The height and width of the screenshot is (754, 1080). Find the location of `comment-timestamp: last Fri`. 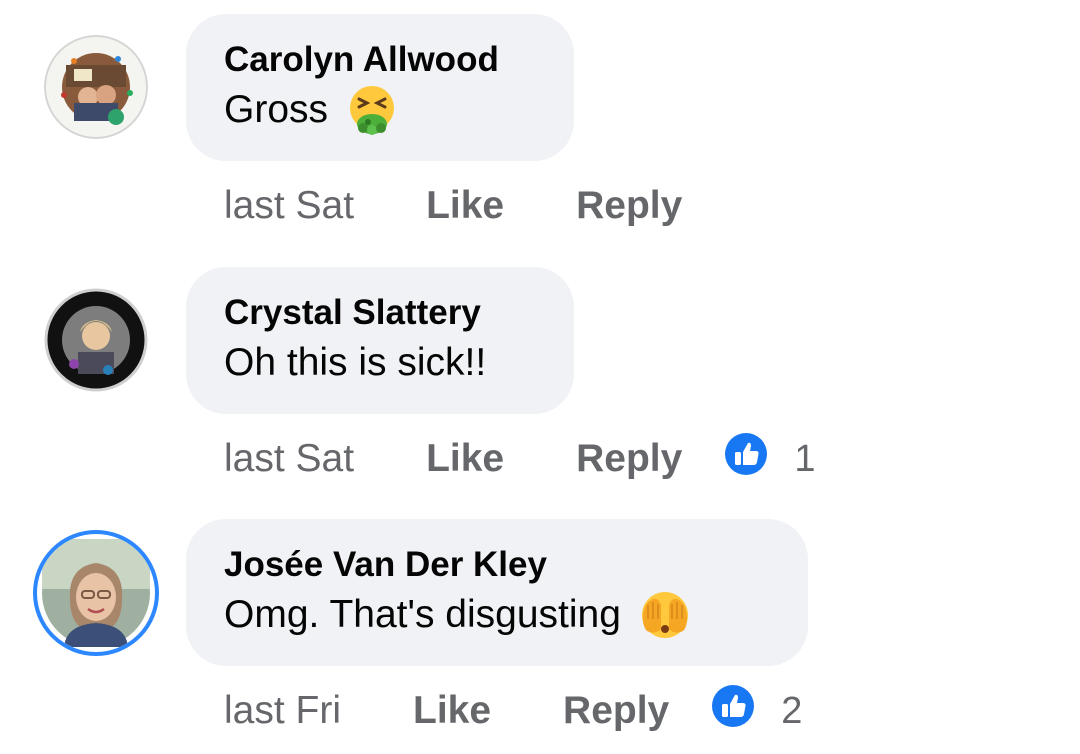

comment-timestamp: last Fri is located at coordinates (282, 711).